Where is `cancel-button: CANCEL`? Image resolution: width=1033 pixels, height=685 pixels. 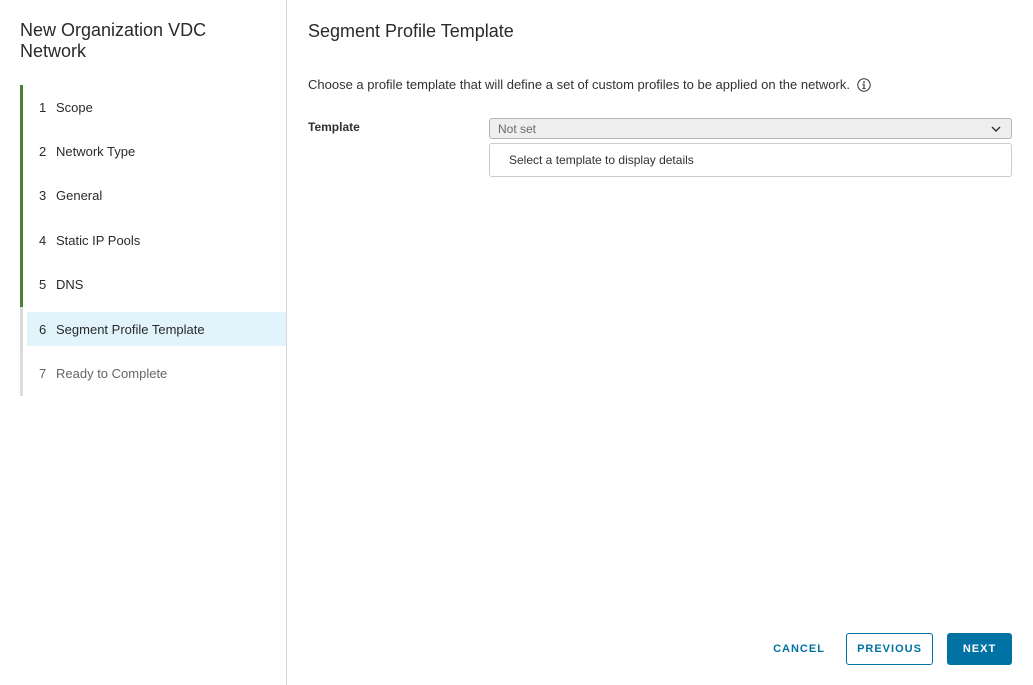
cancel-button: CANCEL is located at coordinates (799, 649).